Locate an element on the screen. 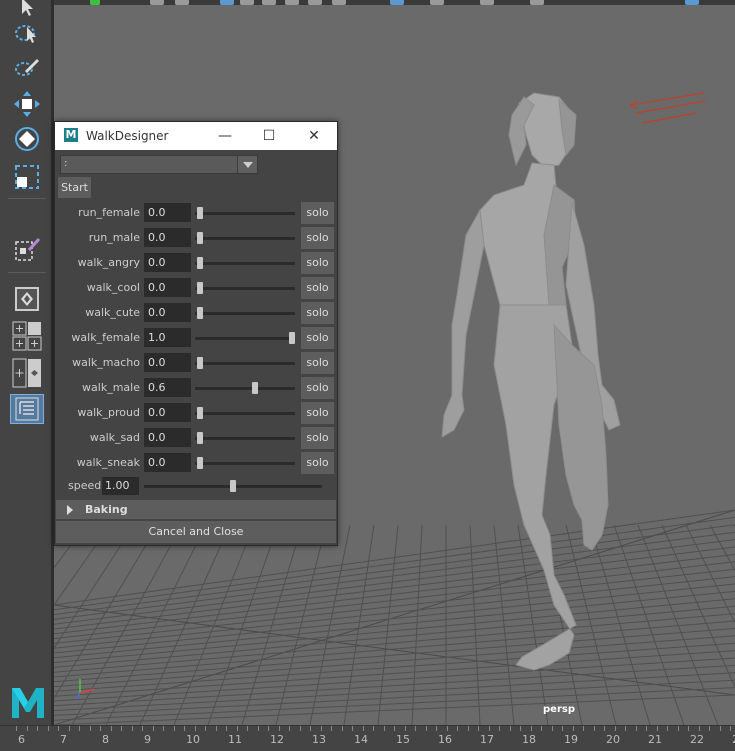 This screenshot has width=735, height=751. frame-tick-label: 9 is located at coordinates (147, 739).